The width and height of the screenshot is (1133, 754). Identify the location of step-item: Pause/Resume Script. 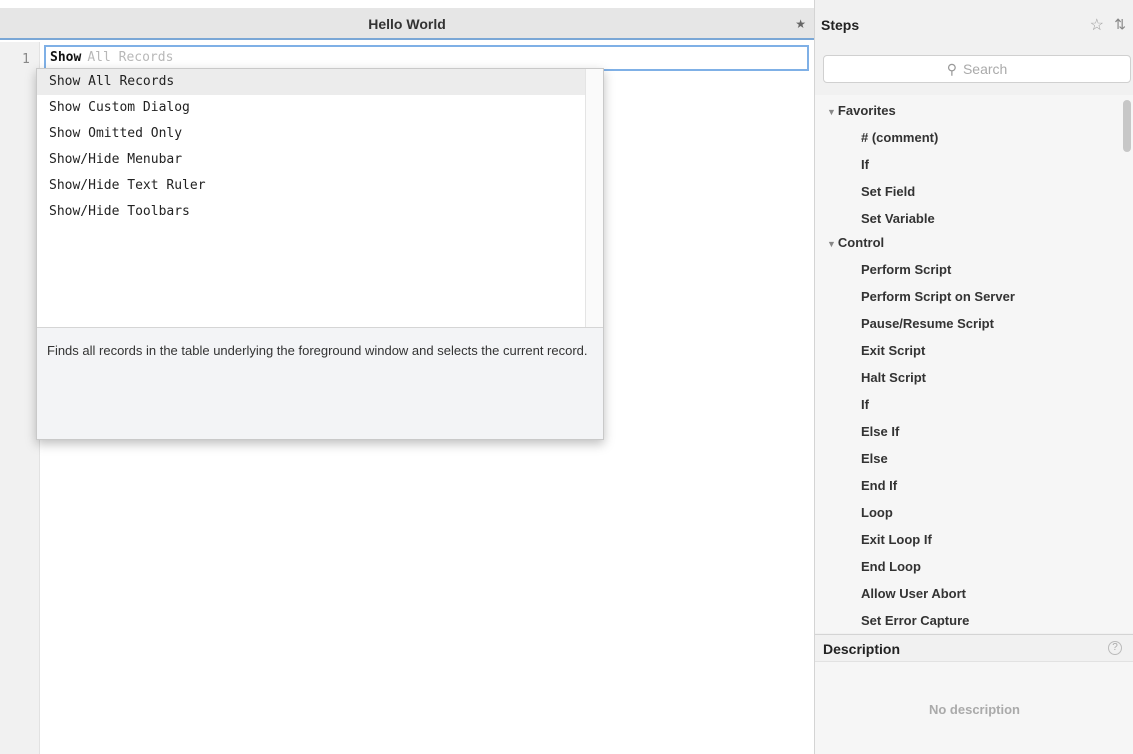
(927, 323).